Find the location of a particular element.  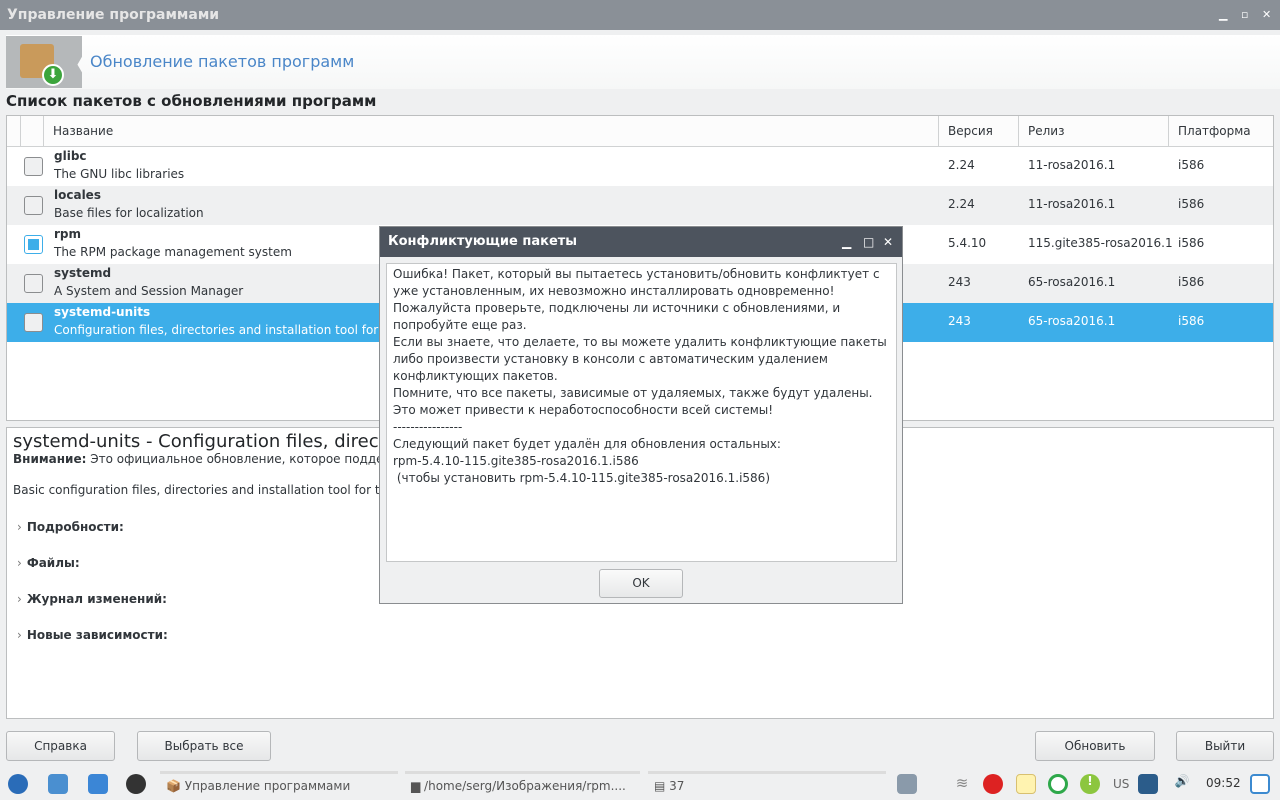

updater-icon is located at coordinates (907, 784).